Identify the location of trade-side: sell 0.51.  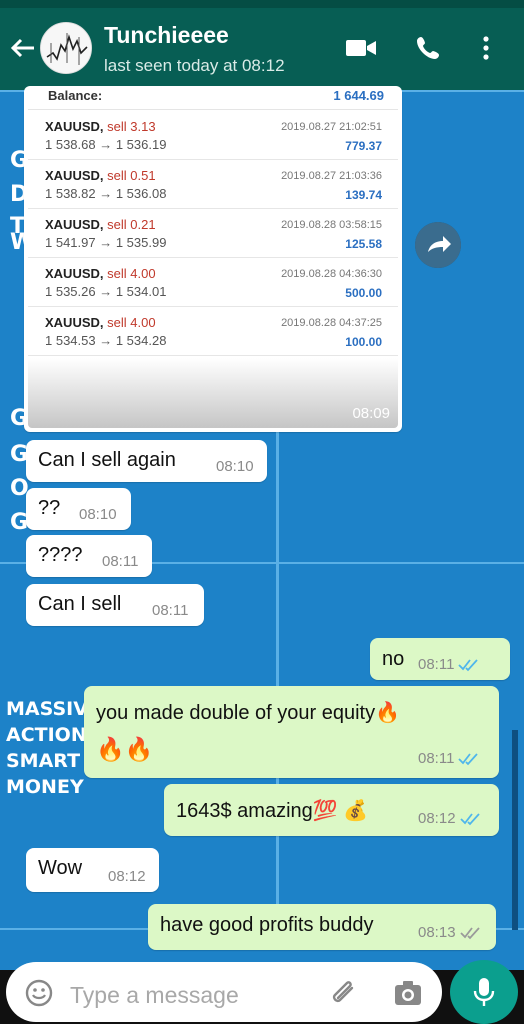
(131, 175).